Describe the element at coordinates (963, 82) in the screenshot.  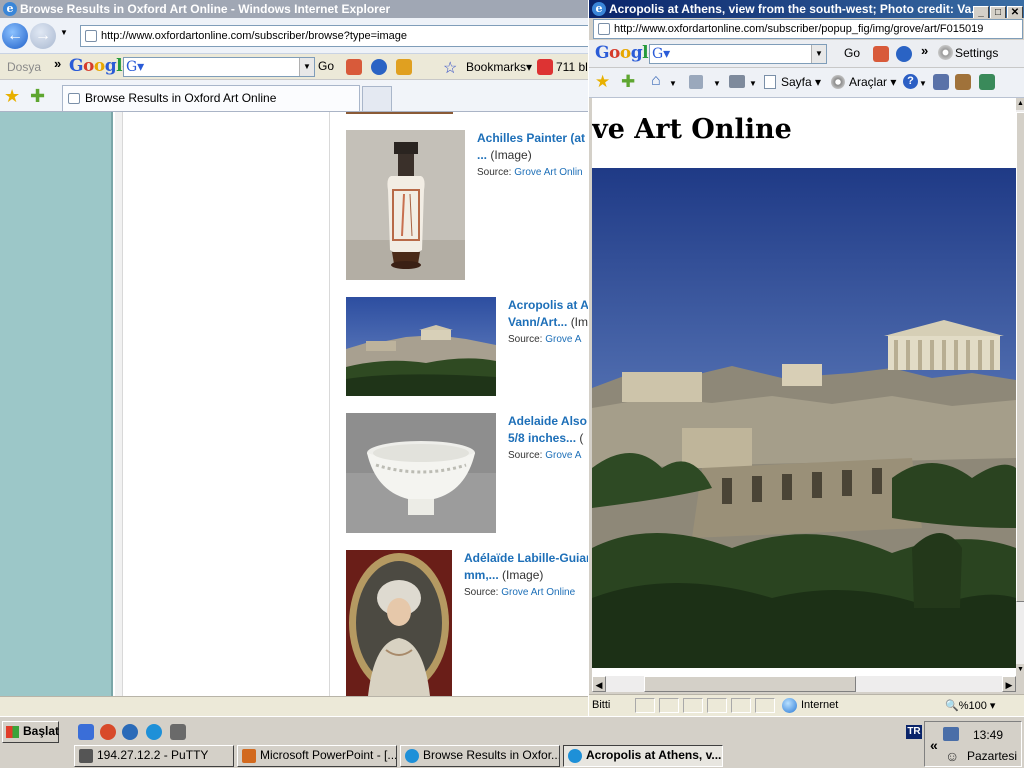
I see `blog-icon` at that location.